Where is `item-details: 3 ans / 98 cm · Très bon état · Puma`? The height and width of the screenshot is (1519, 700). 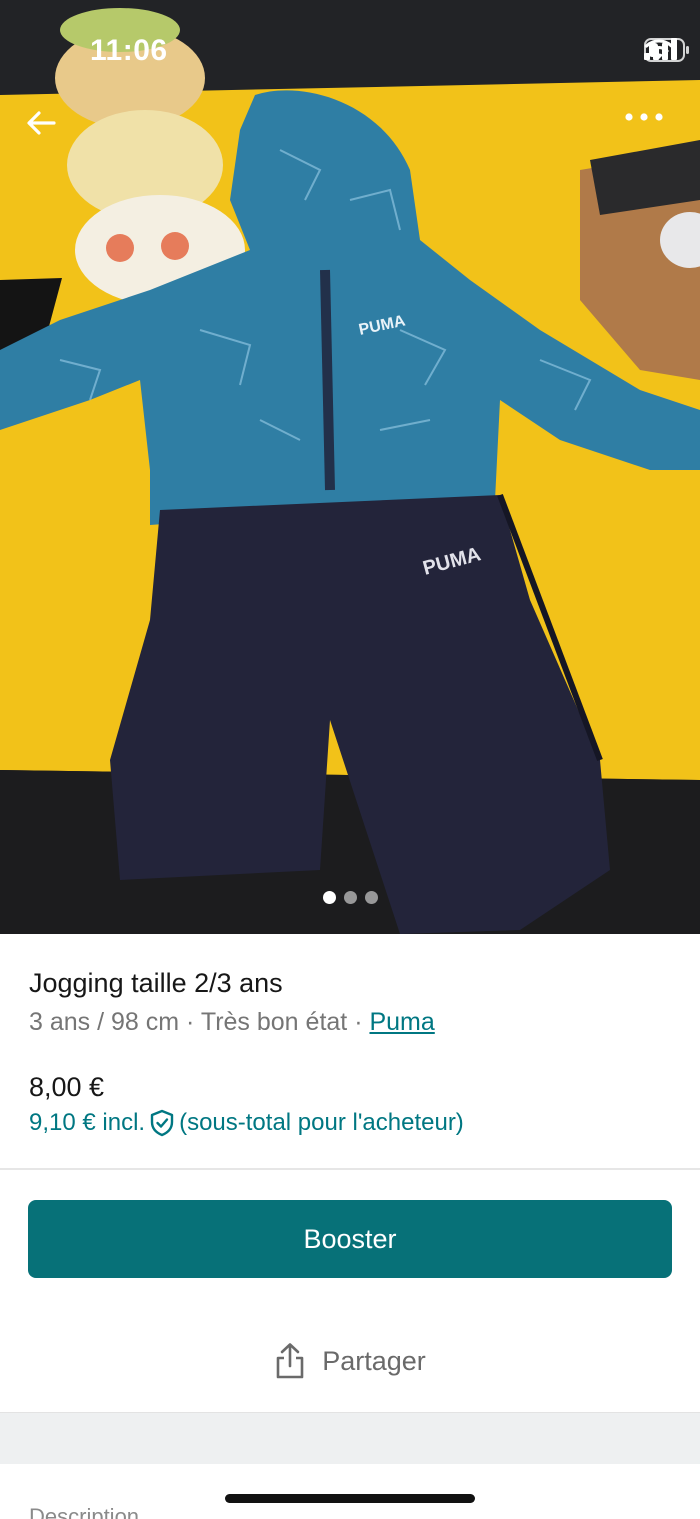 item-details: 3 ans / 98 cm · Très bon état · Puma is located at coordinates (354, 1022).